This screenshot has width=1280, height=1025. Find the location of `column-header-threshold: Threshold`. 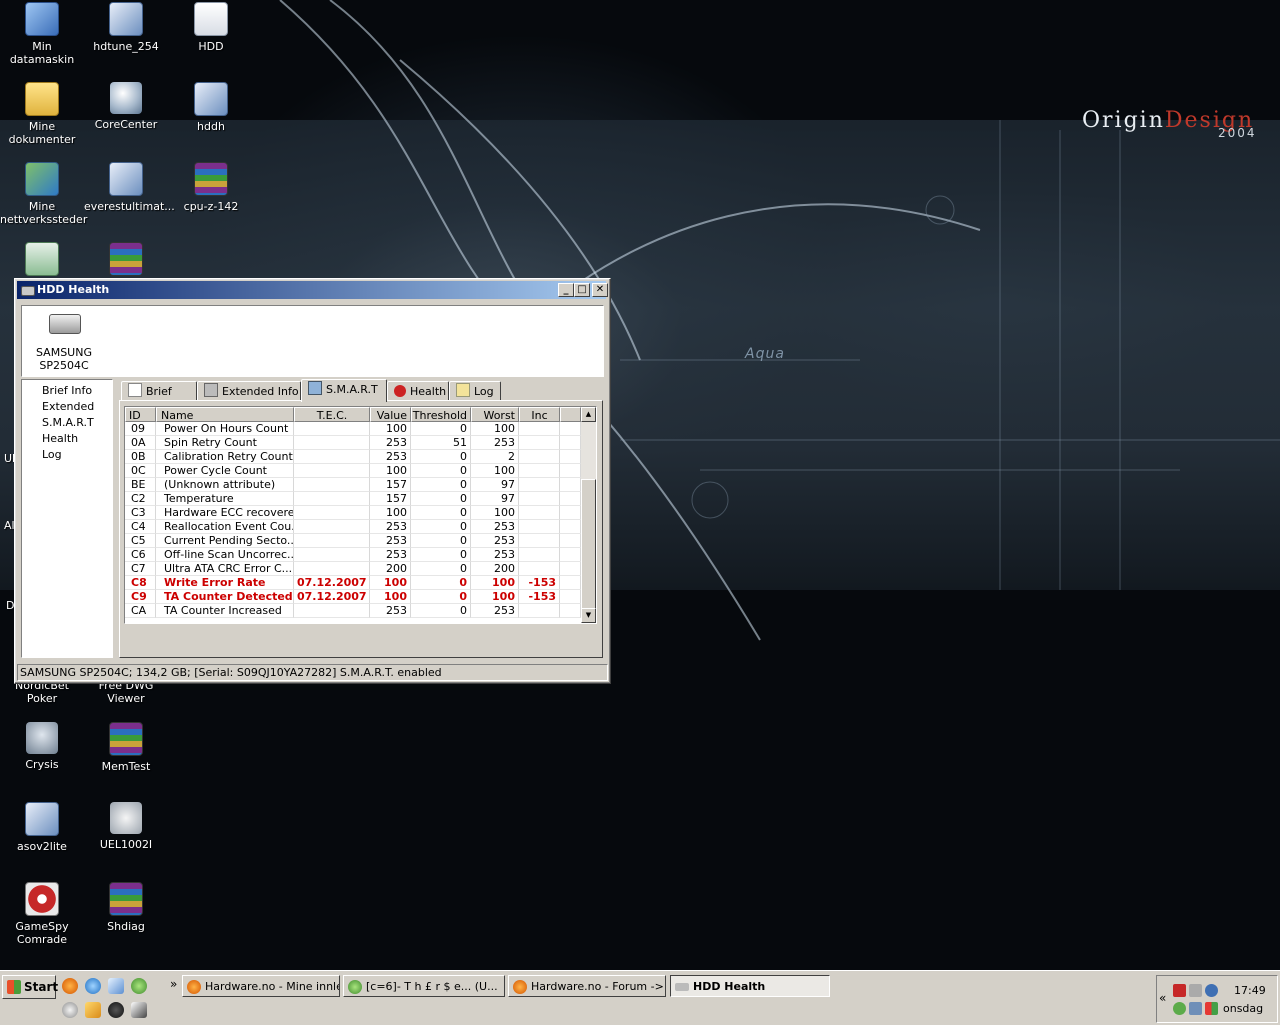

column-header-threshold: Threshold is located at coordinates (441, 414).